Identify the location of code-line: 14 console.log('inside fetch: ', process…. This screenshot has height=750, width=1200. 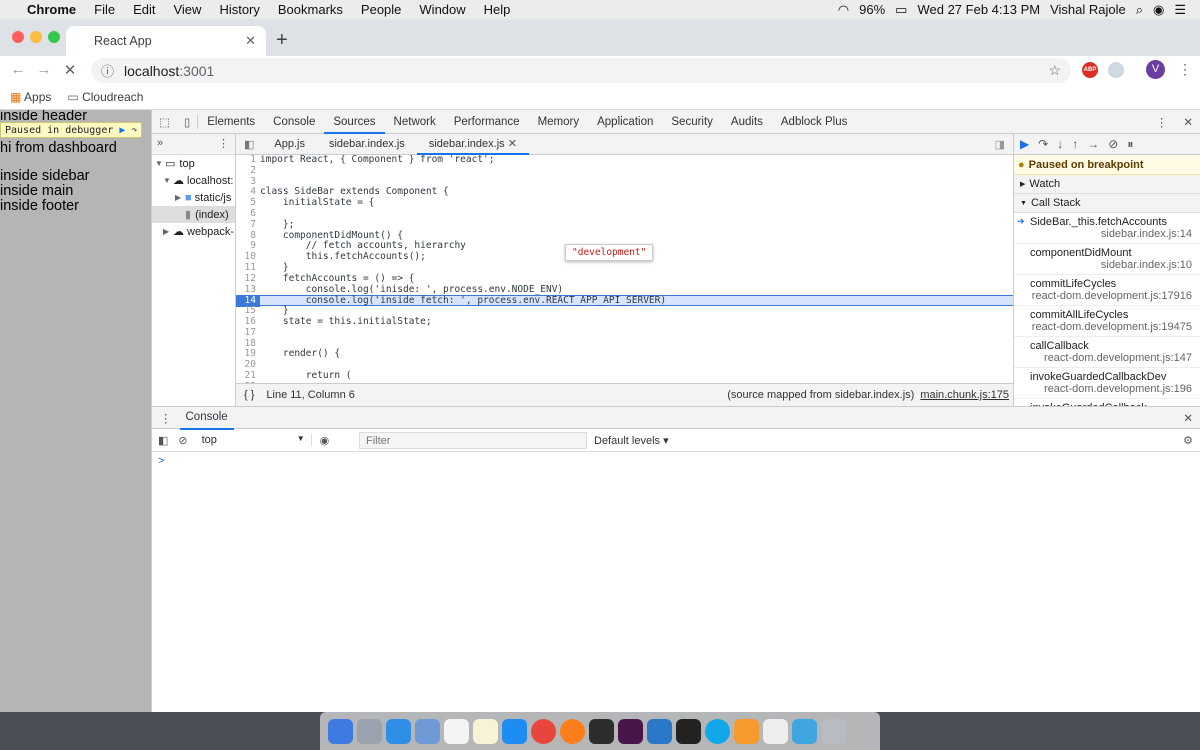
(624, 301).